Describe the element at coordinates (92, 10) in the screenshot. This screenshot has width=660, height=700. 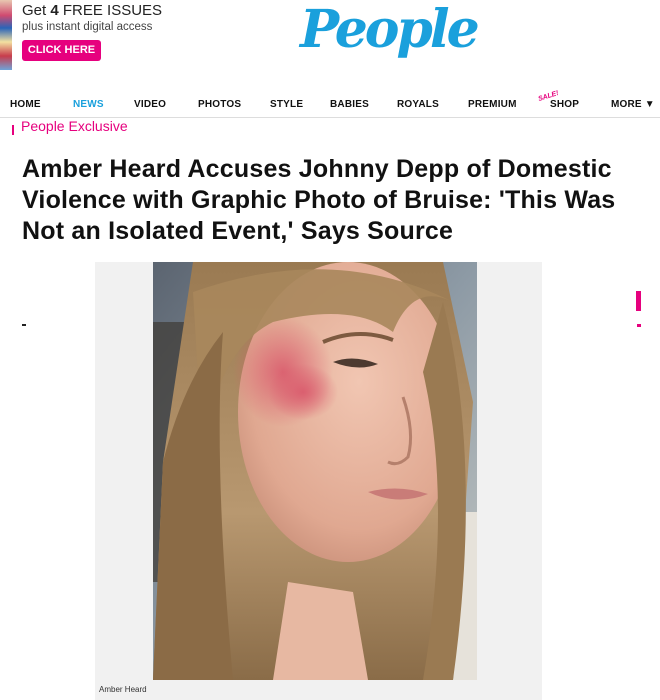
I see `promo-headline: Get 4 FREE ISSUES` at that location.